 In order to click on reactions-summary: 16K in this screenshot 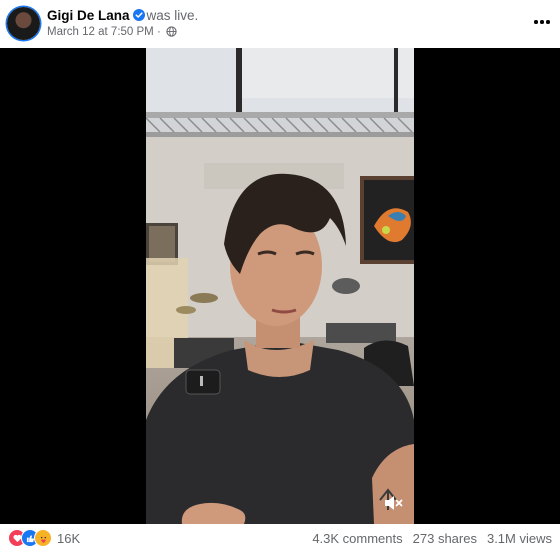, I will do `click(44, 538)`.